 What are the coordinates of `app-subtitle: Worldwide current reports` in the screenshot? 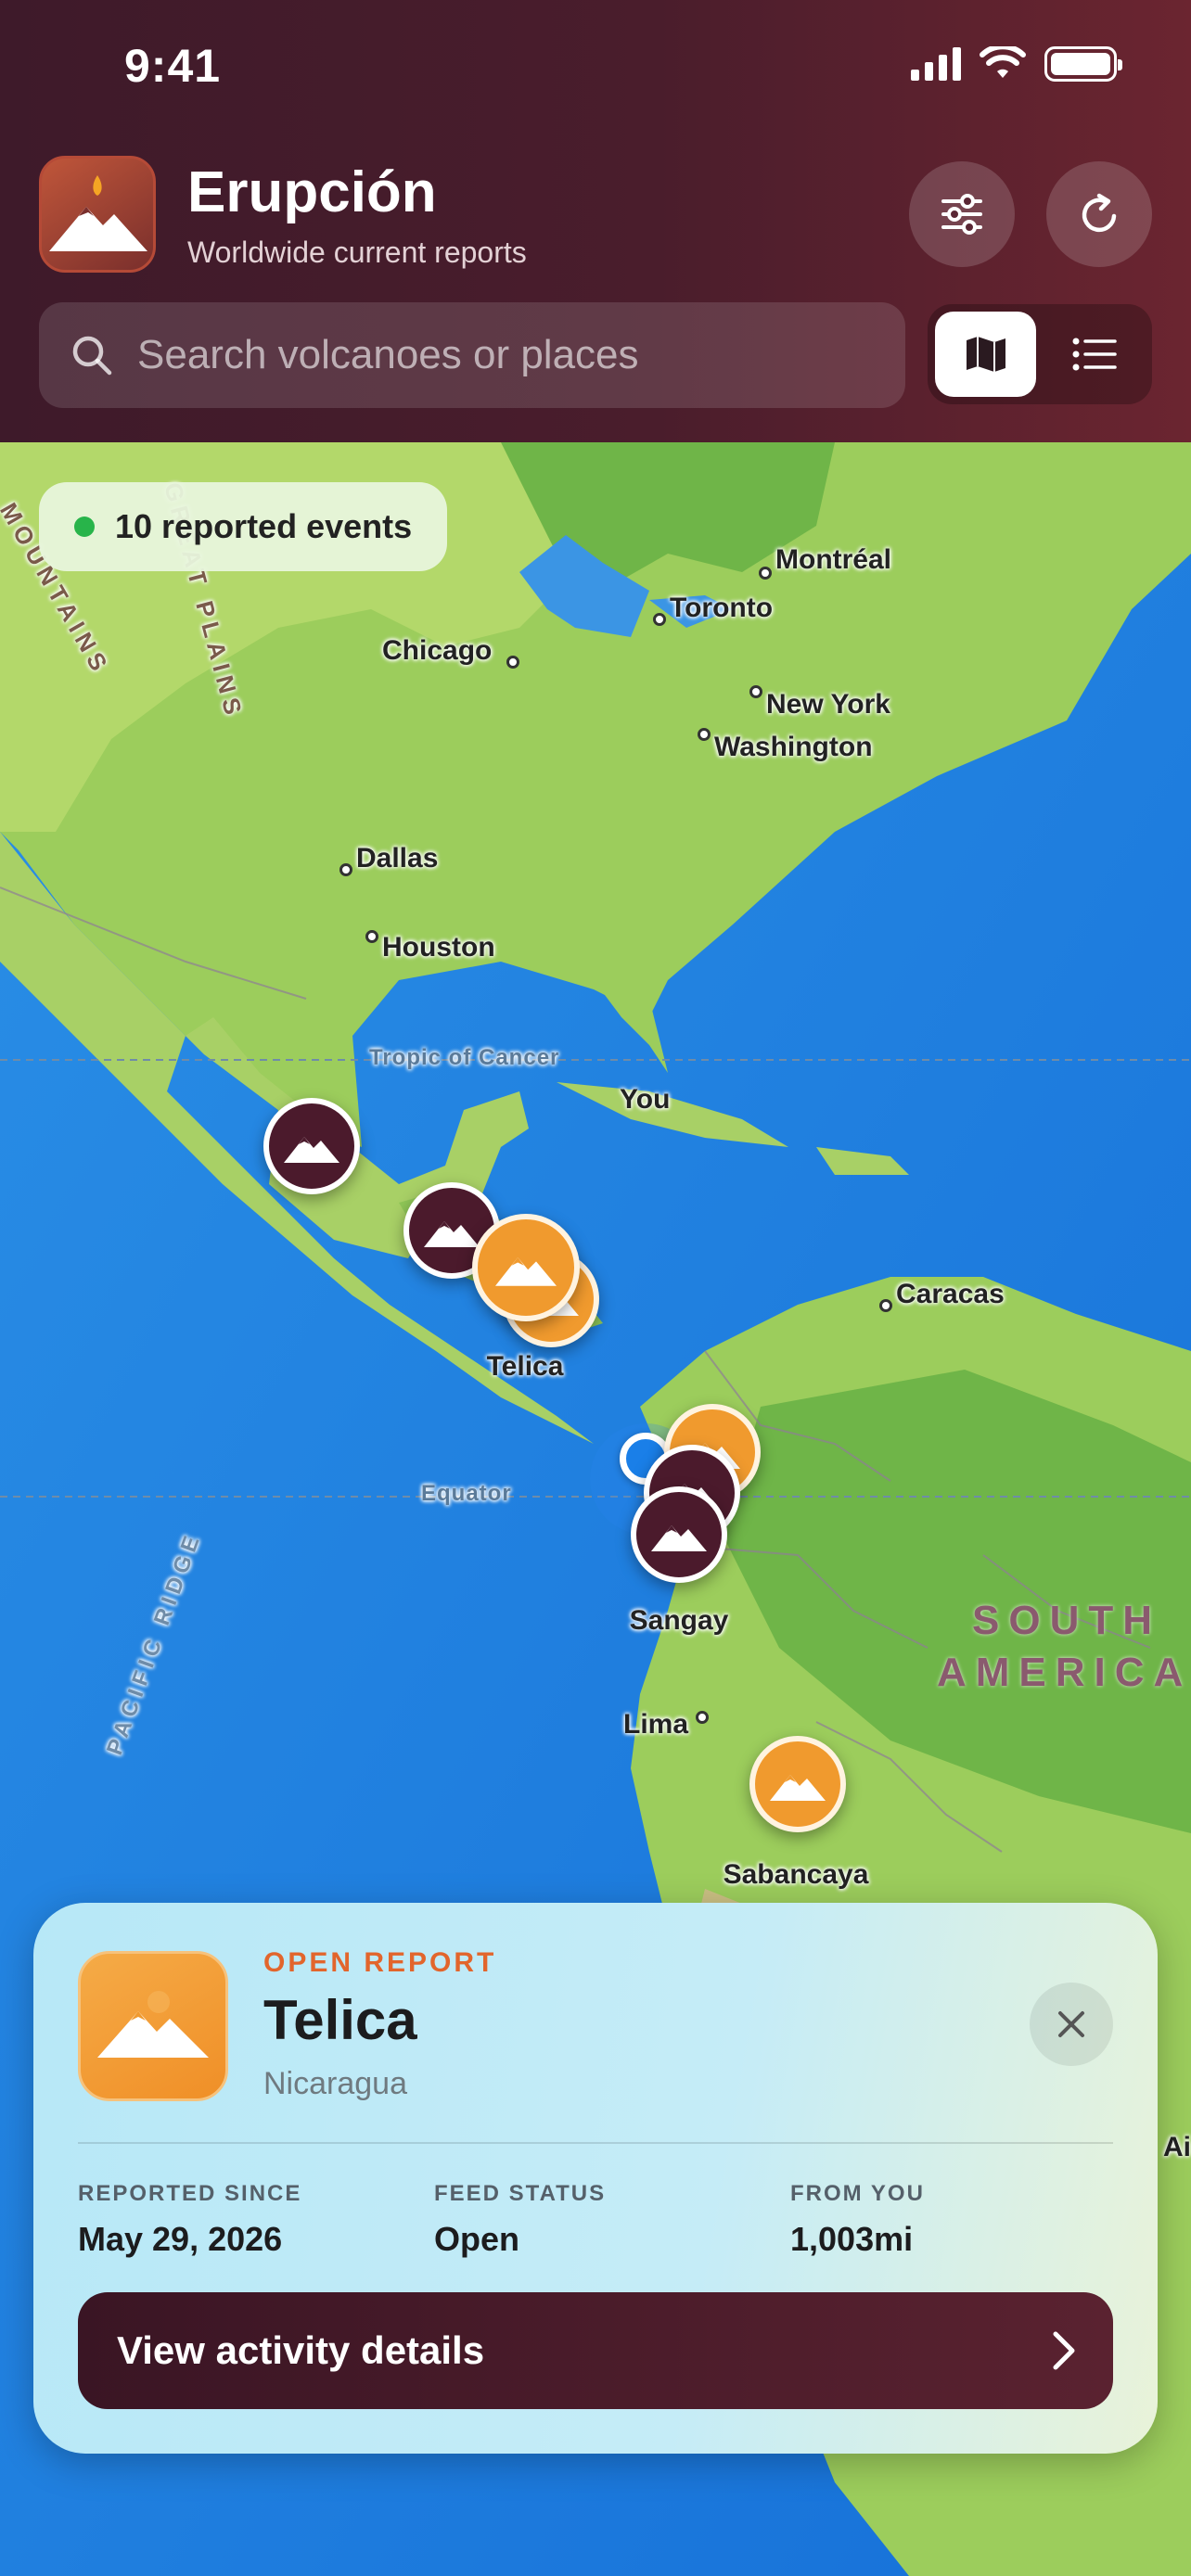 It's located at (357, 253).